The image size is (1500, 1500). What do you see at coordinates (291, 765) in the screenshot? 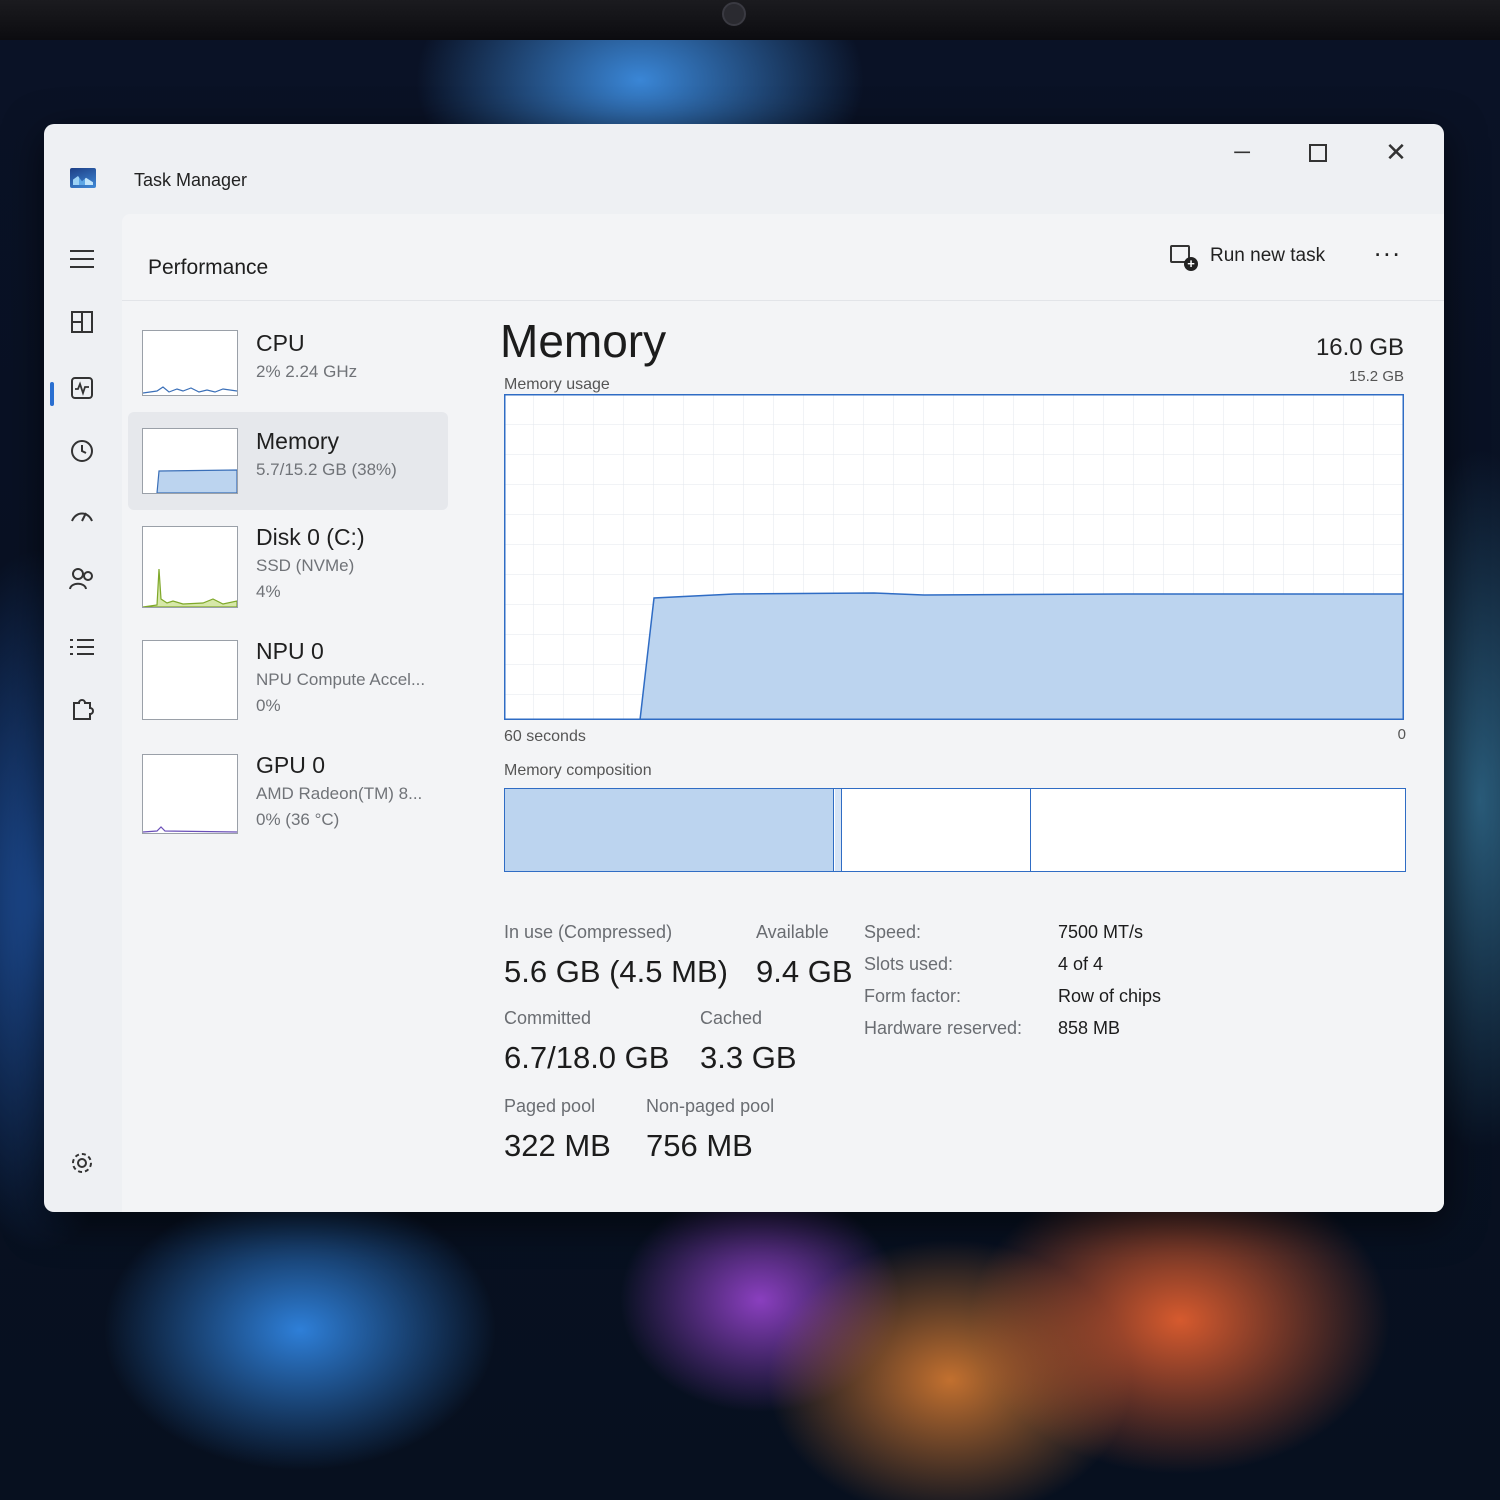
I see `device-name: GPU 0` at bounding box center [291, 765].